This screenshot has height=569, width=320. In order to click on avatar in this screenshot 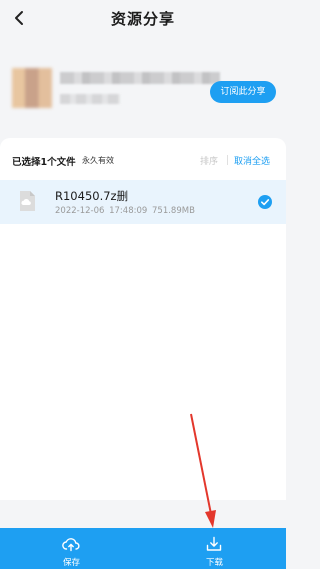, I will do `click(32, 88)`.